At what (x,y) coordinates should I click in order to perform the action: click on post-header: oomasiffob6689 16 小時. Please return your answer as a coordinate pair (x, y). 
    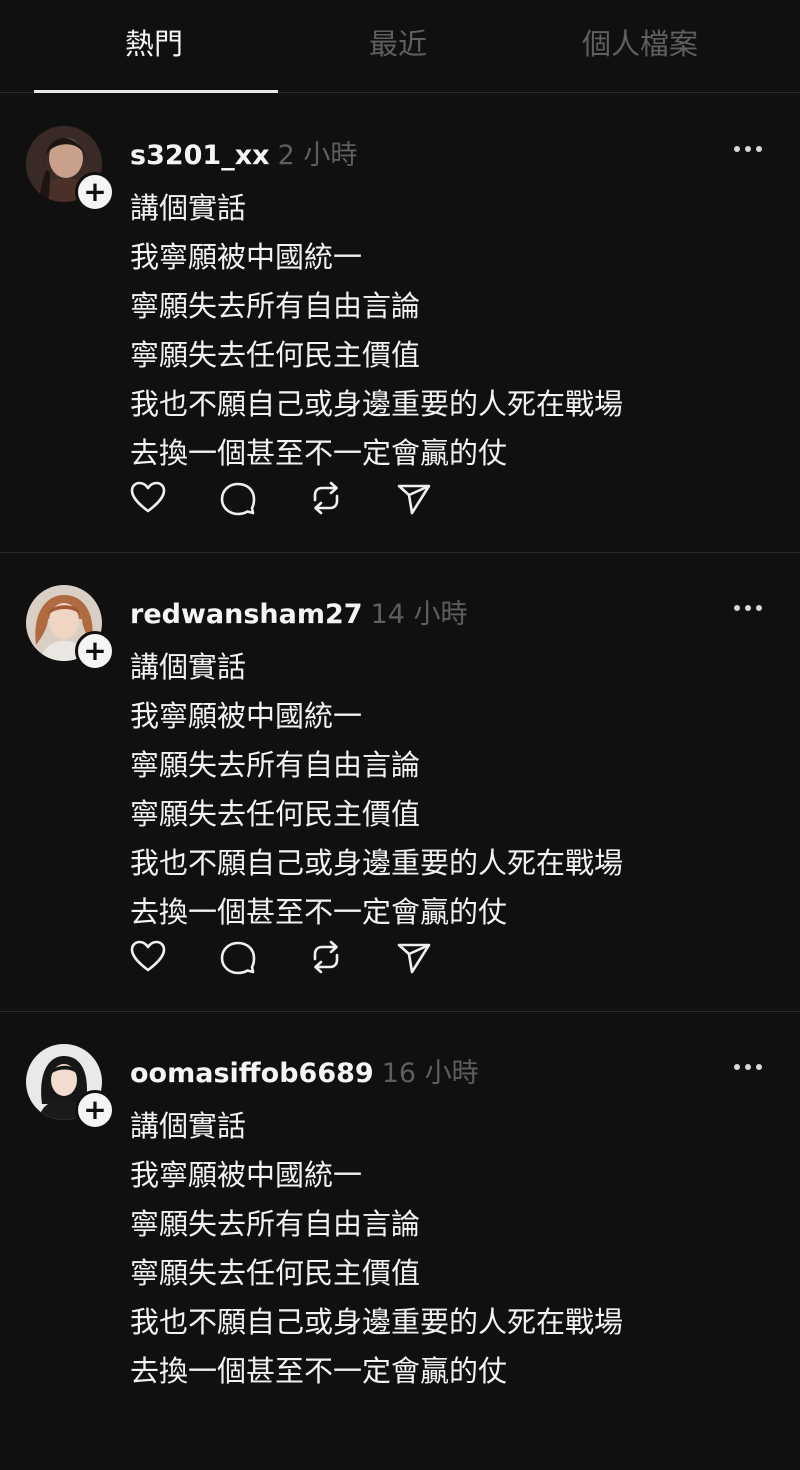
    Looking at the image, I should click on (304, 1074).